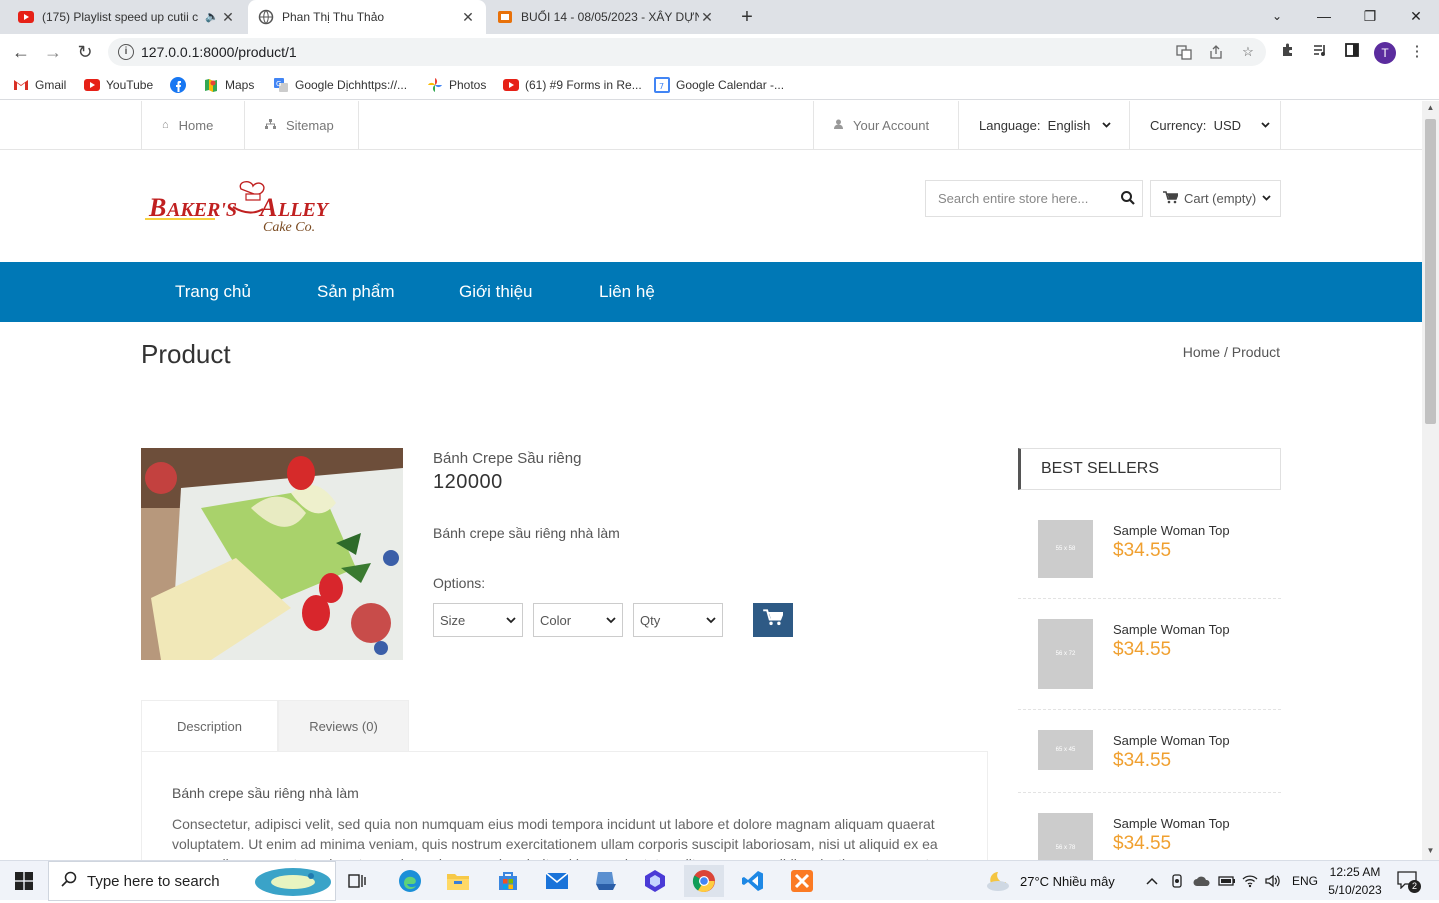  Describe the element at coordinates (704, 881) in the screenshot. I see `chrome-icon` at that location.